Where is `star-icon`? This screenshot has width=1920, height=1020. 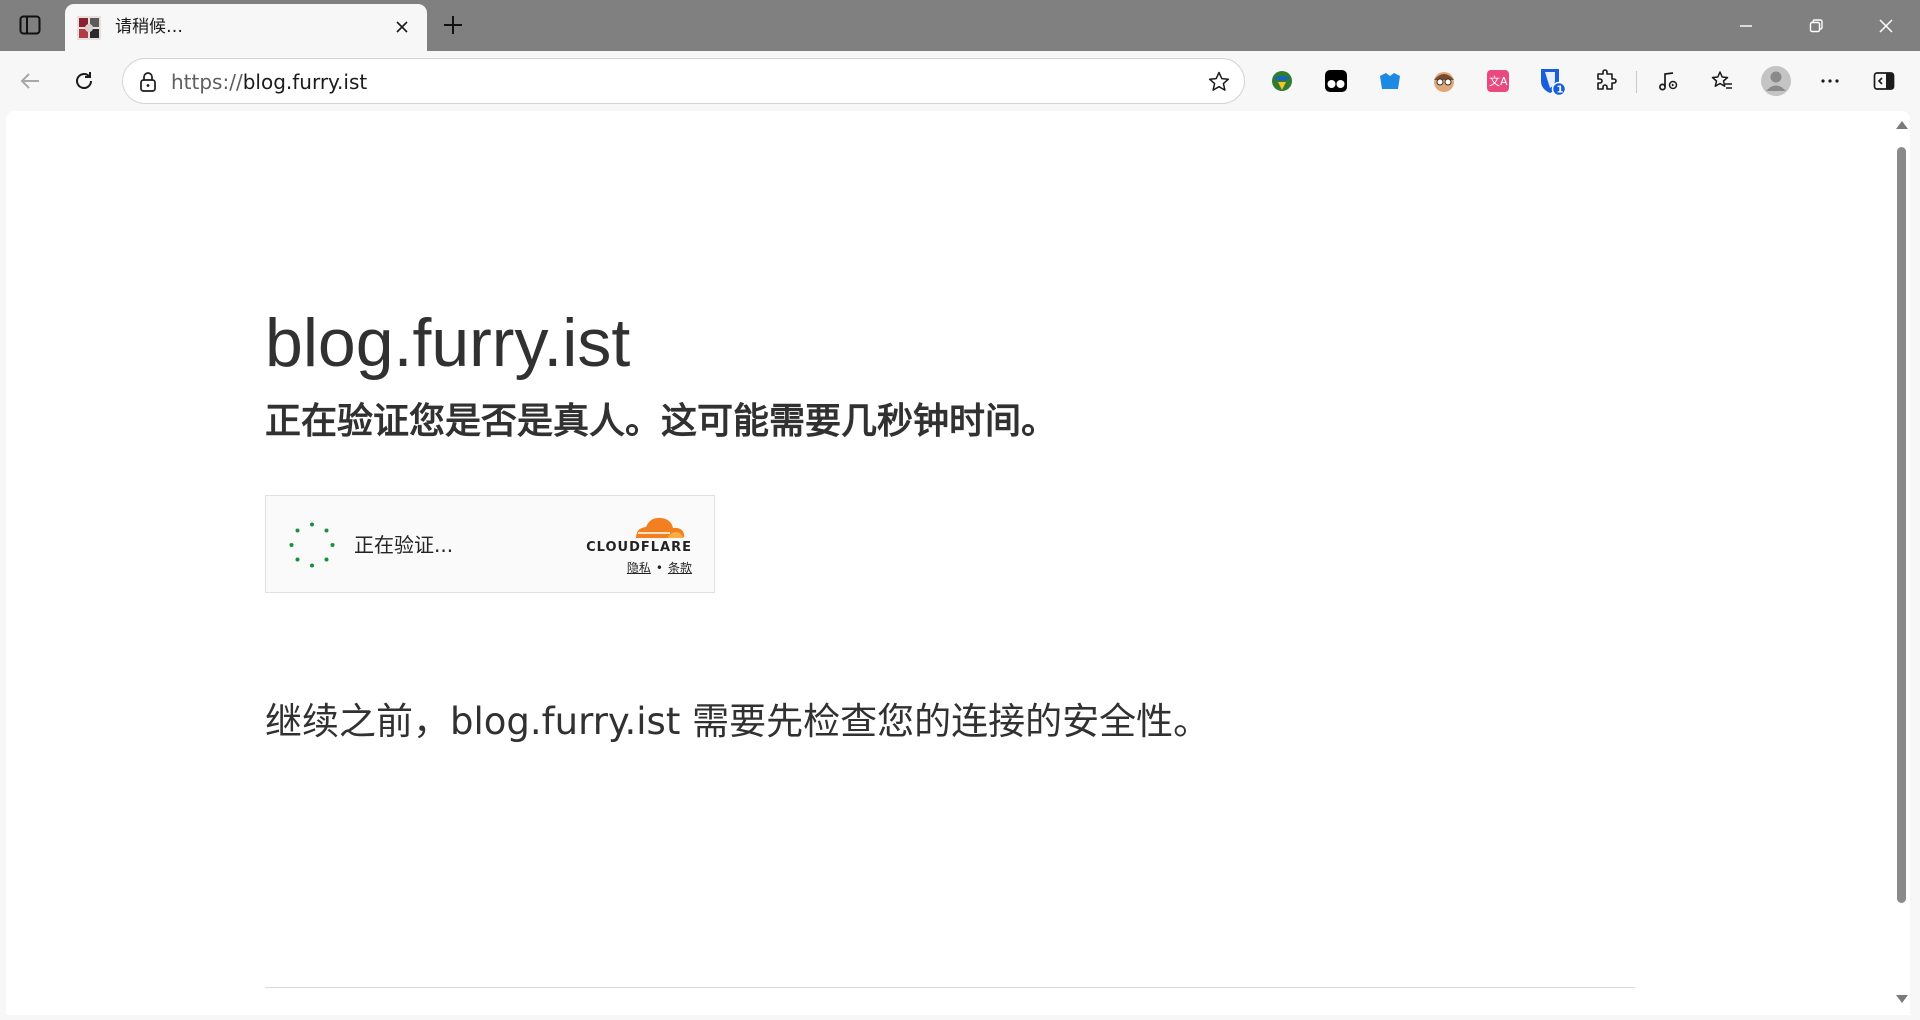 star-icon is located at coordinates (1219, 81).